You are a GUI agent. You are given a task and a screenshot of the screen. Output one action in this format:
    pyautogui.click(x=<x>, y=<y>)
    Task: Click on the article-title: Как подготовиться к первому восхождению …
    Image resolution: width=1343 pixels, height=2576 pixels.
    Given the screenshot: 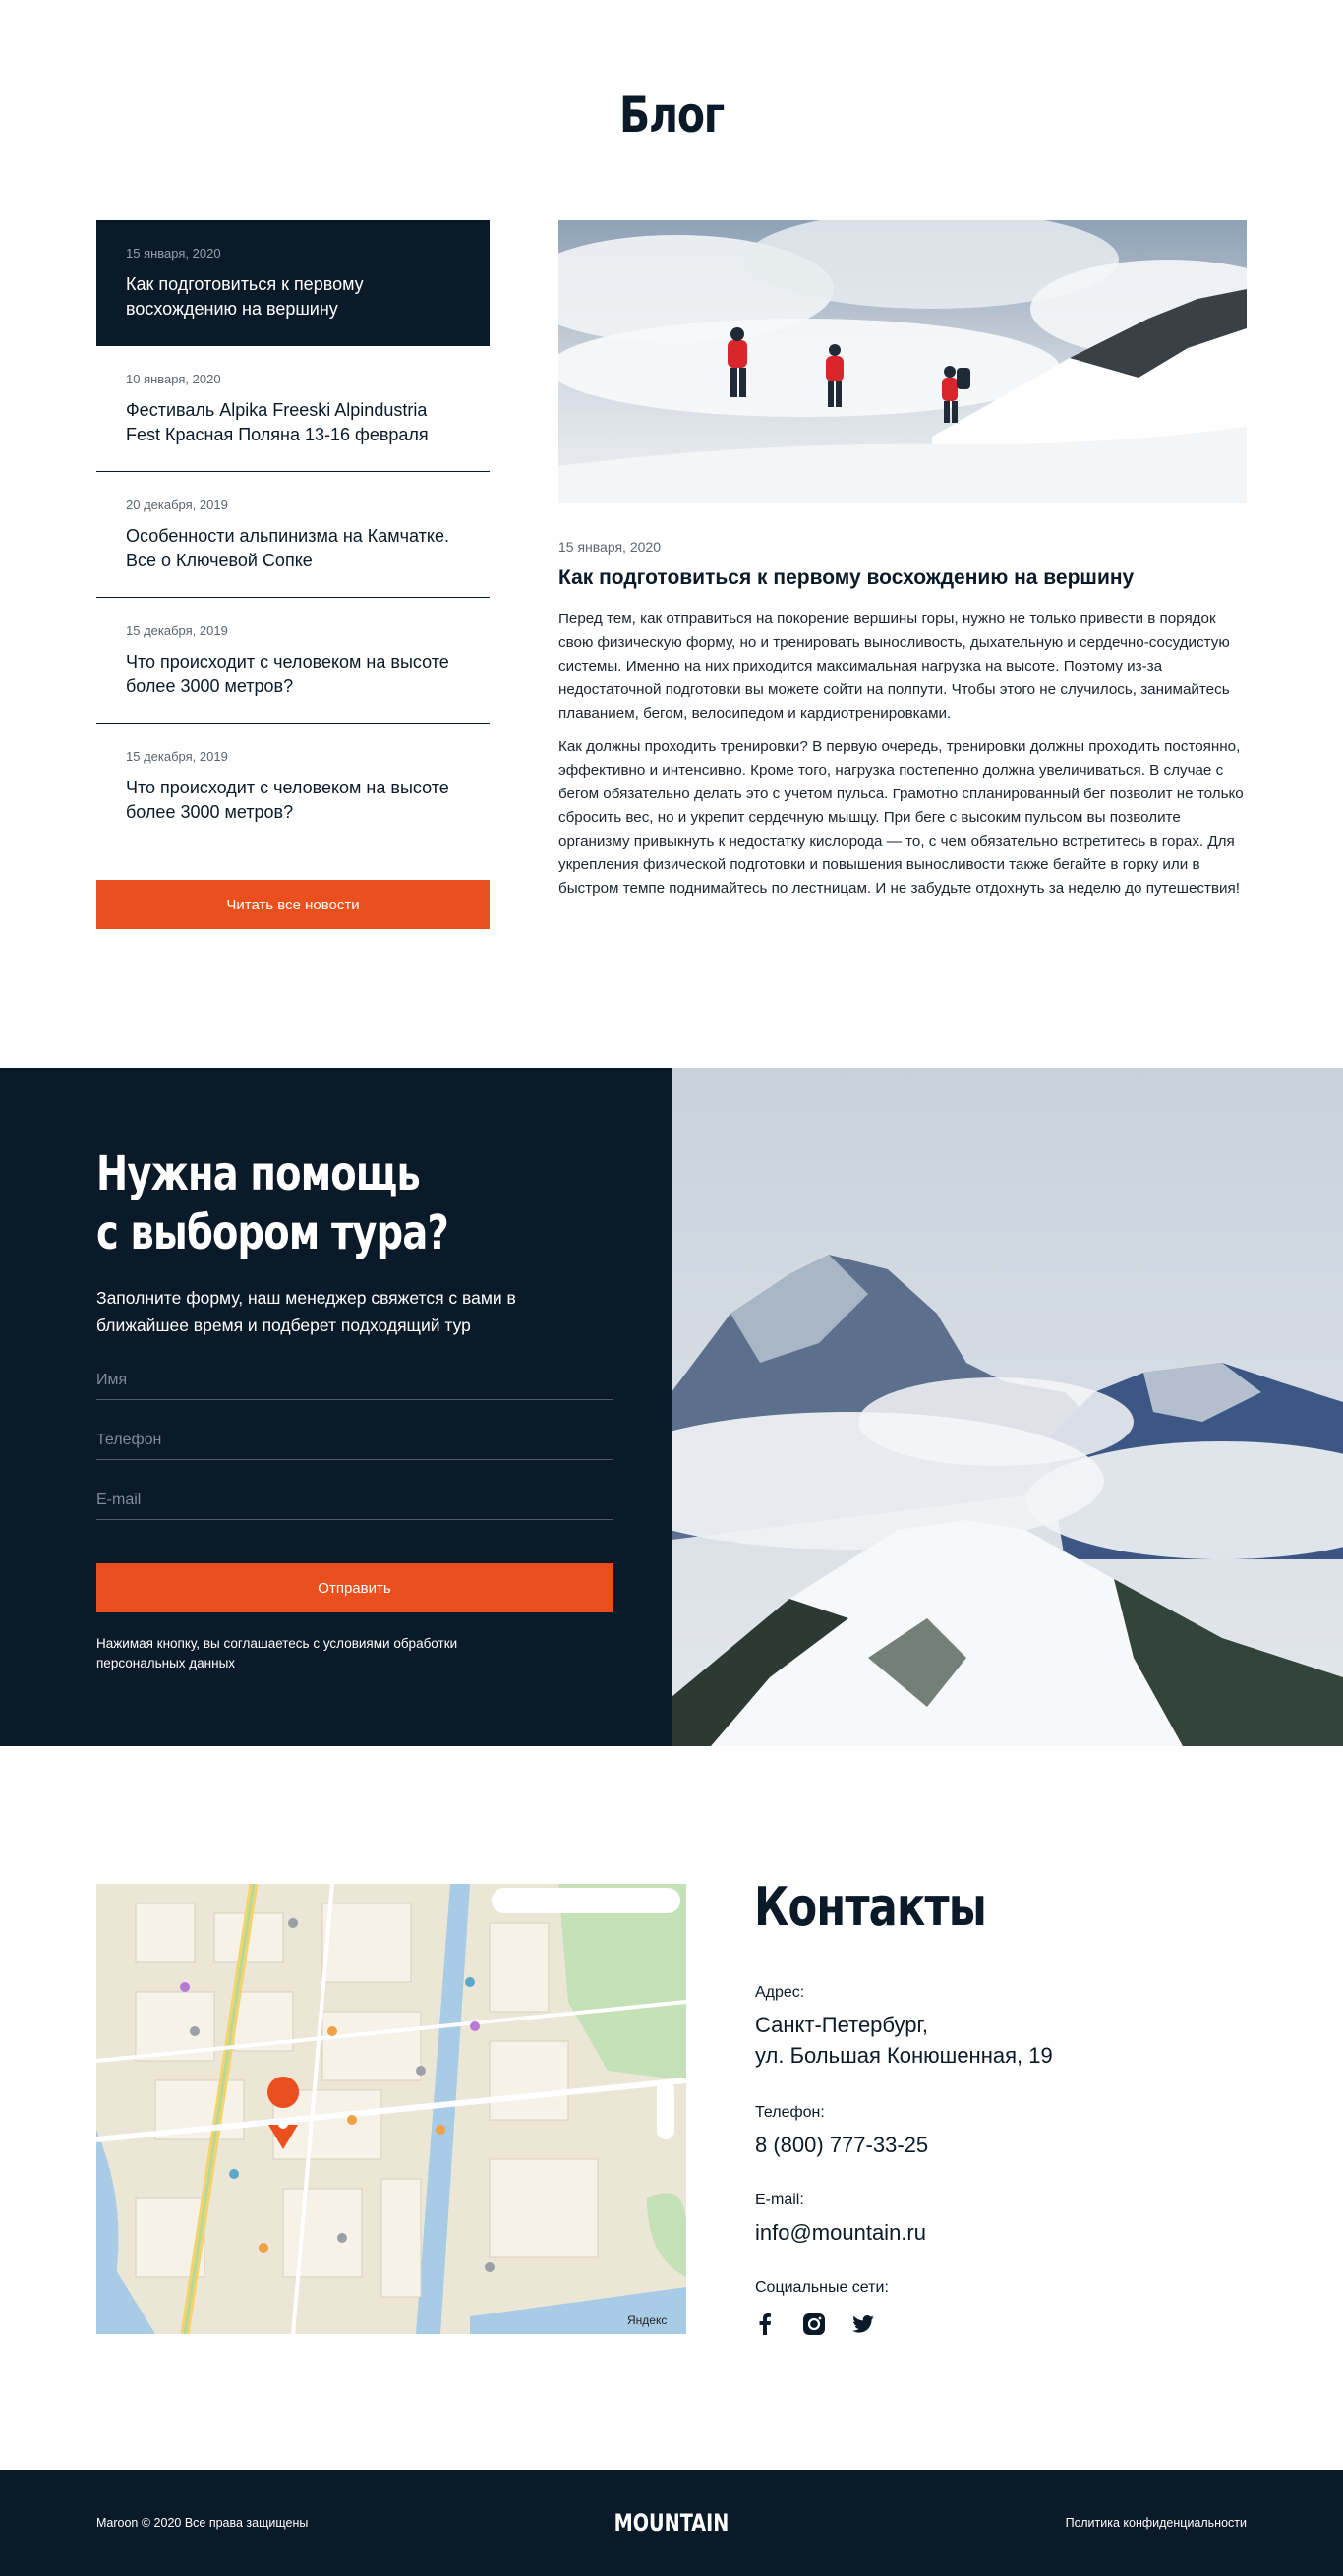 What is the action you would take?
    pyautogui.click(x=846, y=577)
    